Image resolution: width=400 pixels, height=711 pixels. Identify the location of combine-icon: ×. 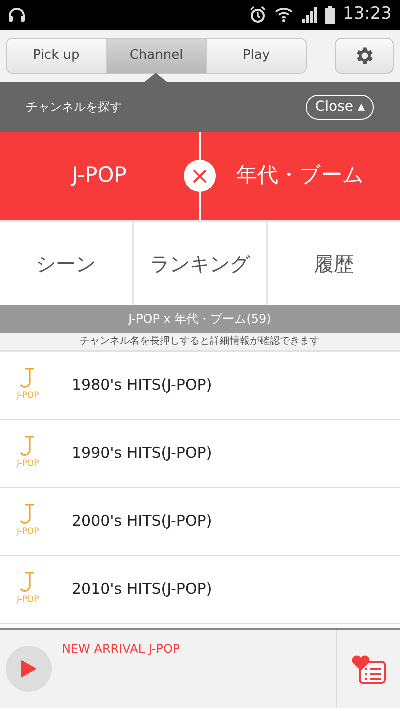
(200, 176).